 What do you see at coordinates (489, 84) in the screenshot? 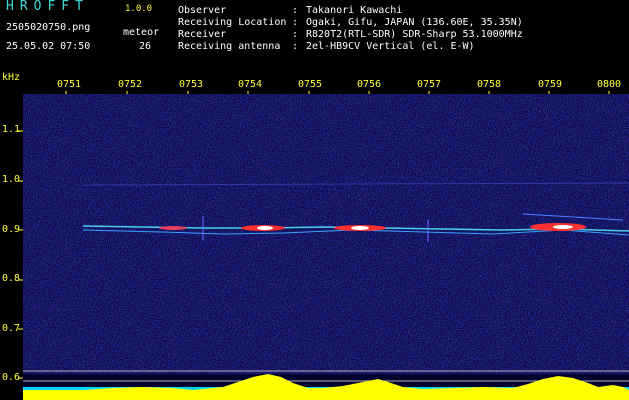
I see `time-tick-label: 0758` at bounding box center [489, 84].